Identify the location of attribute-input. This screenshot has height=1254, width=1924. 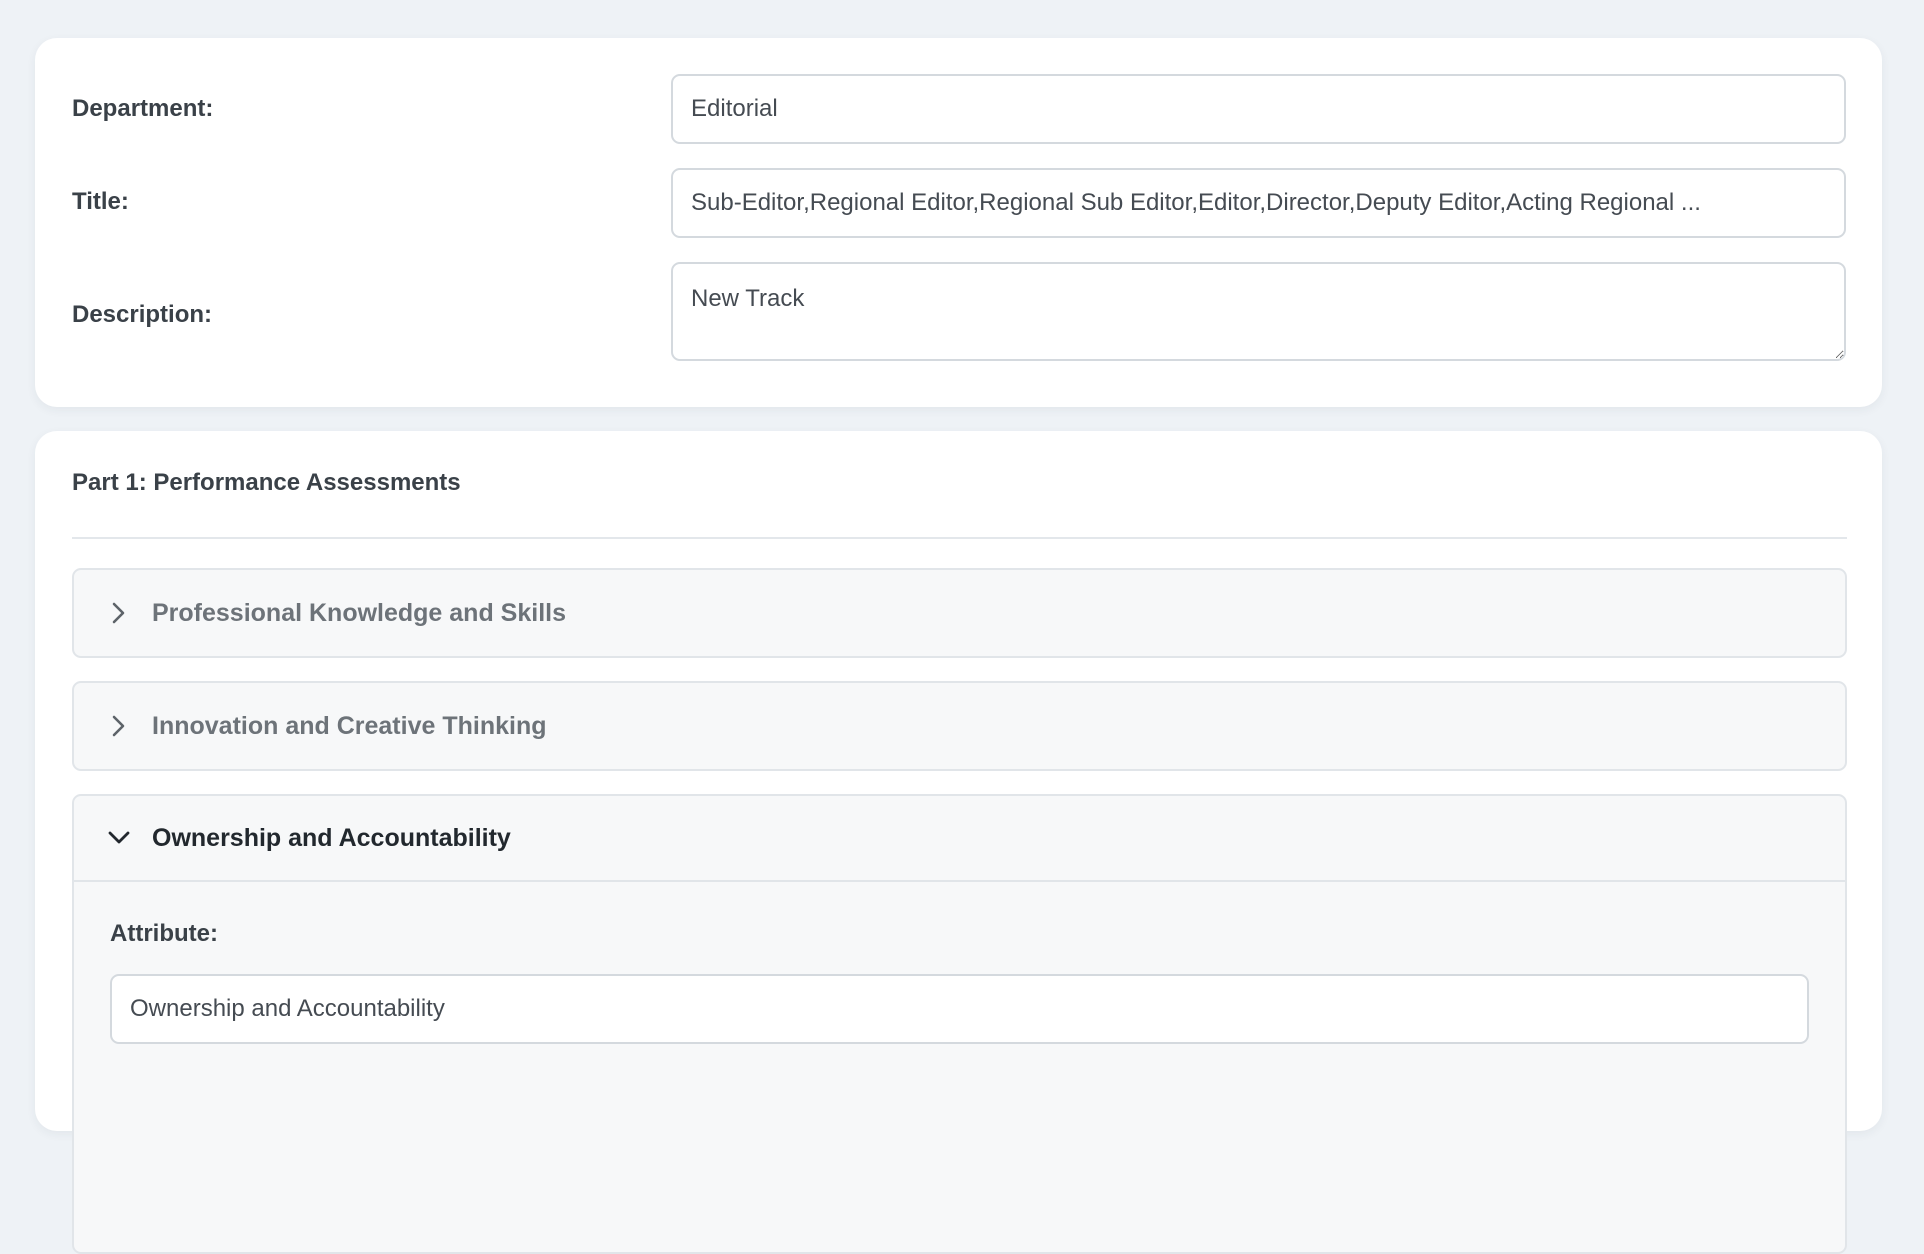
(959, 1009).